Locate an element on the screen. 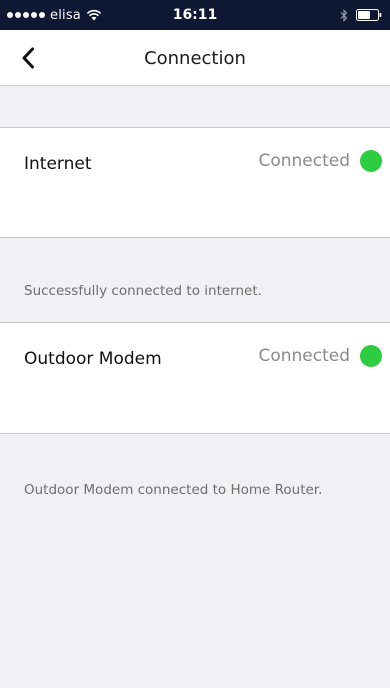  battery-icon is located at coordinates (369, 15).